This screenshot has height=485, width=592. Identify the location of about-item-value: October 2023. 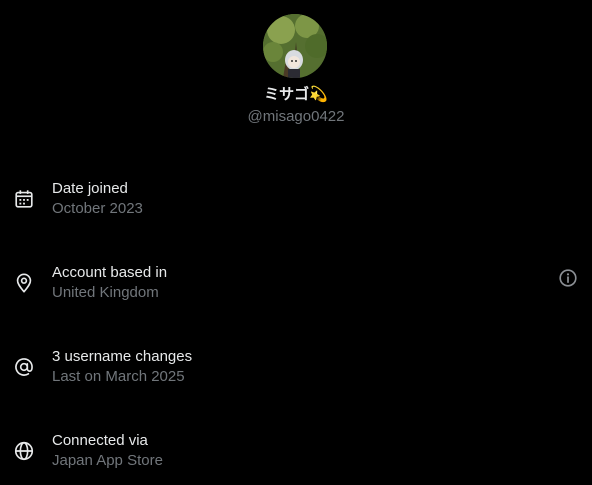
(97, 208).